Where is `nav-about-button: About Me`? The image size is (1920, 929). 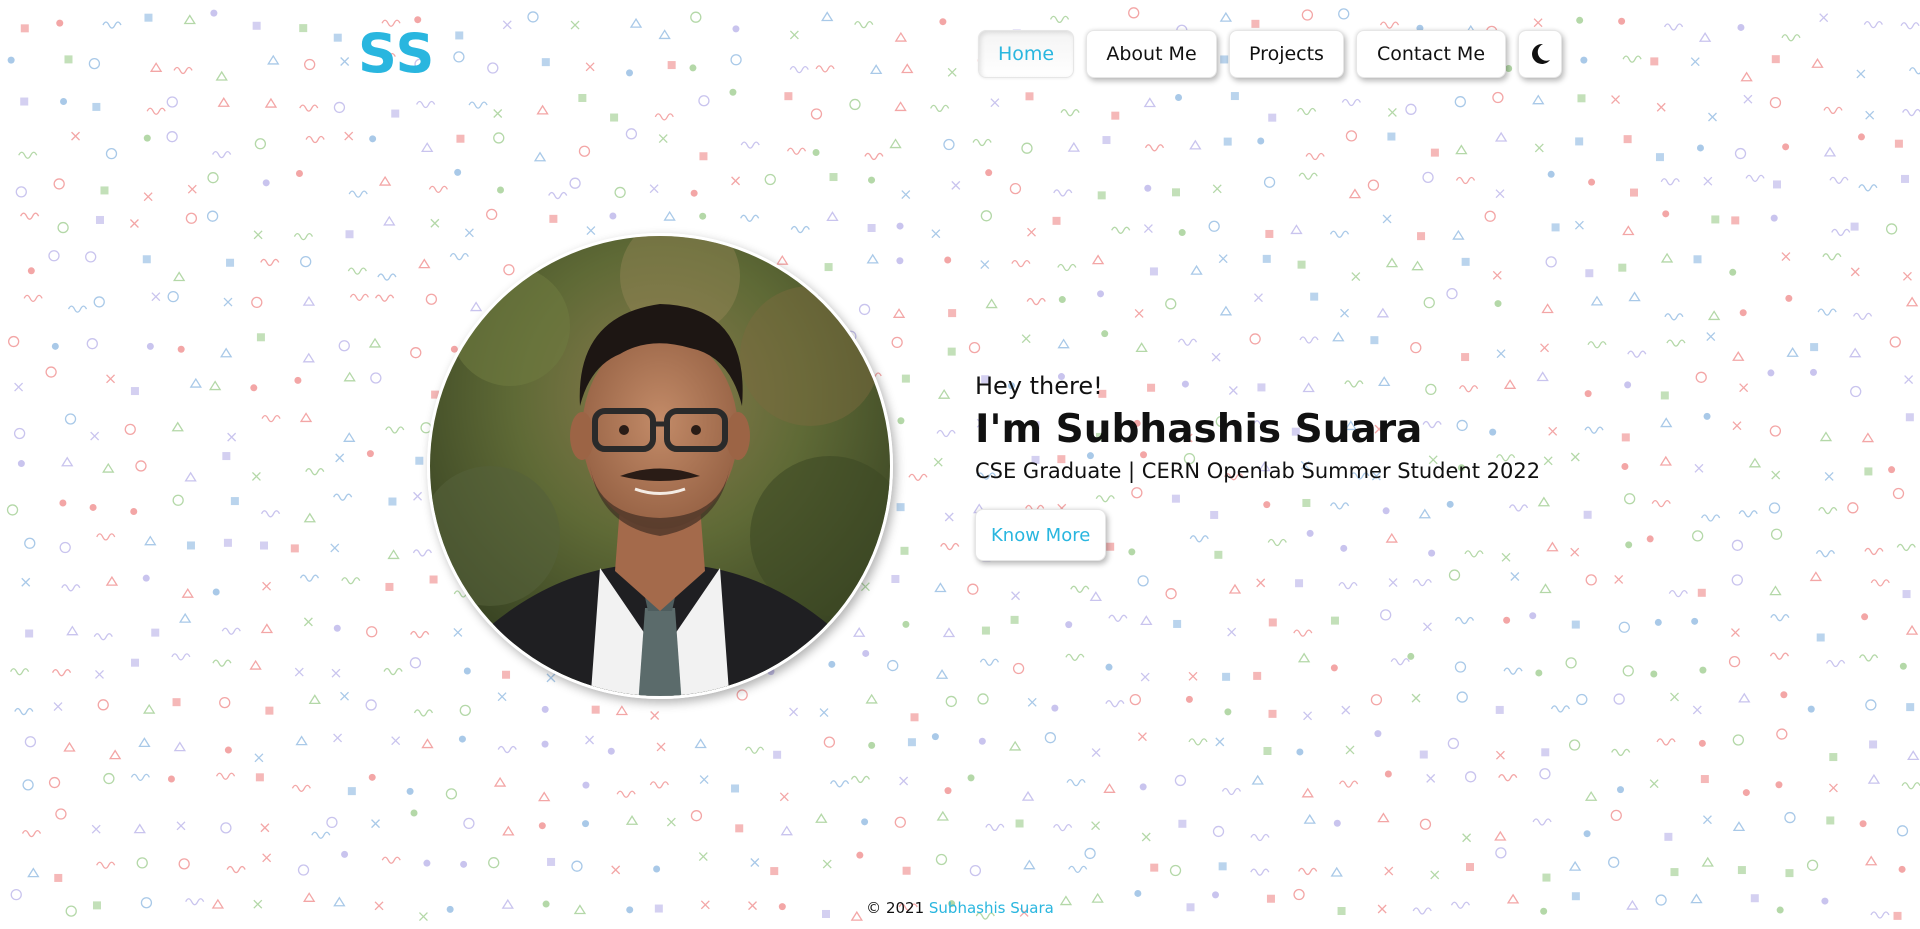
nav-about-button: About Me is located at coordinates (1151, 54).